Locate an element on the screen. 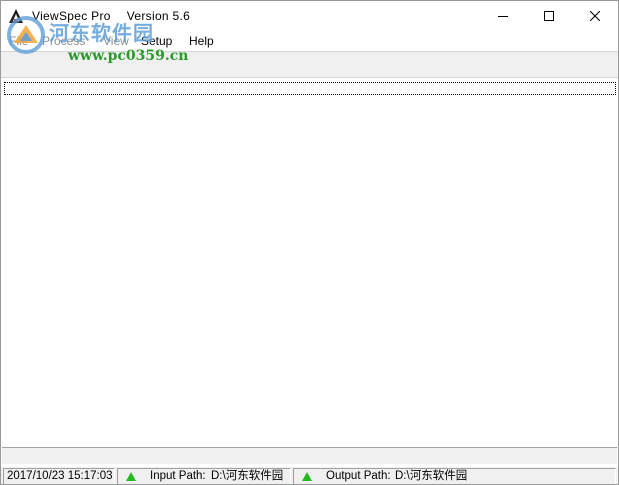 Image resolution: width=619 pixels, height=485 pixels. input-path-value: D:\河东软件园 is located at coordinates (247, 476).